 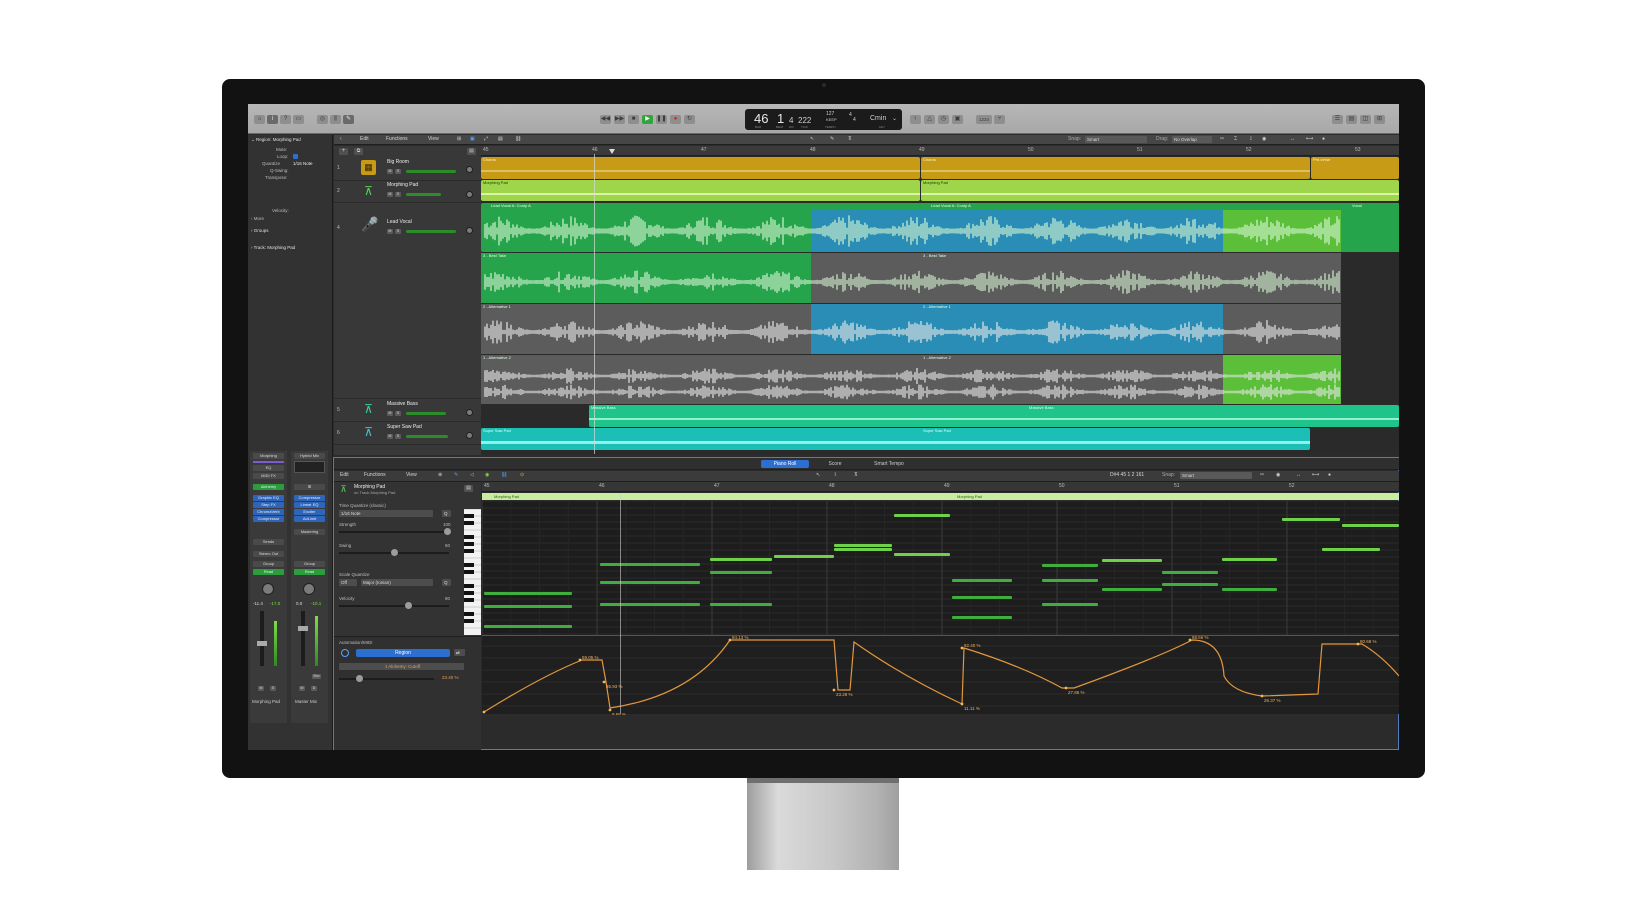 What do you see at coordinates (260, 230) in the screenshot?
I see `groups-row: › Groups` at bounding box center [260, 230].